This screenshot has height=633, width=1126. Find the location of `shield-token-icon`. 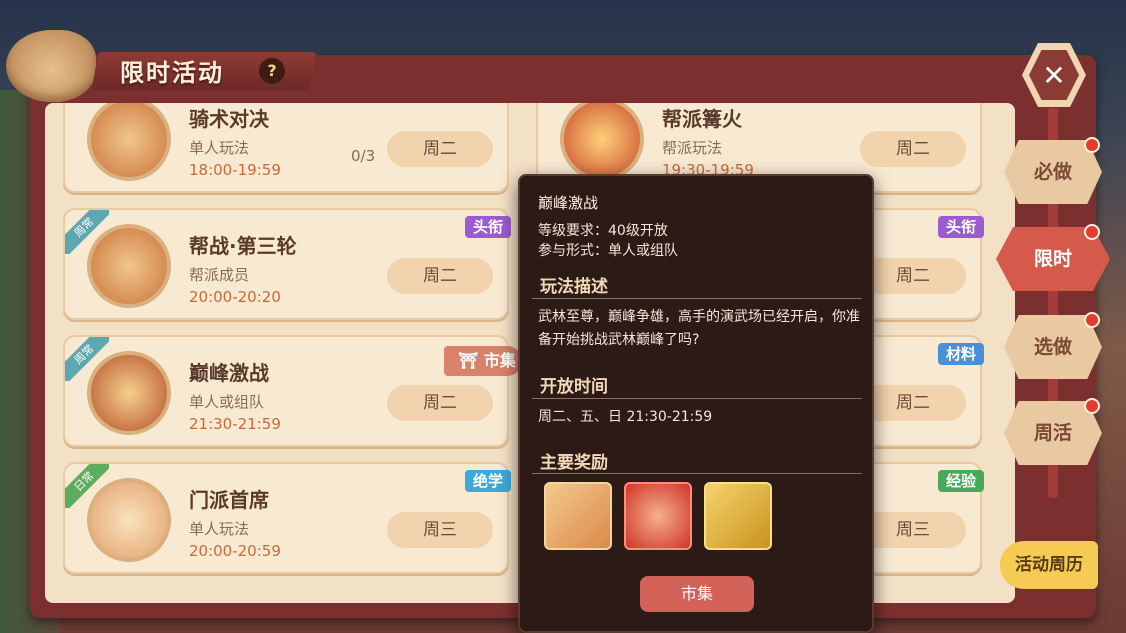

shield-token-icon is located at coordinates (578, 516).